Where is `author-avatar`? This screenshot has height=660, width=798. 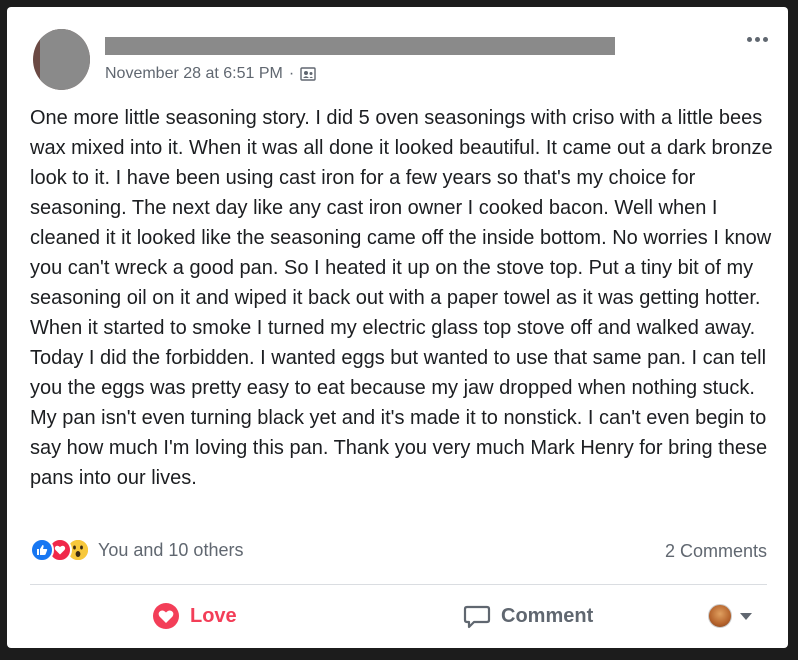 author-avatar is located at coordinates (61, 59).